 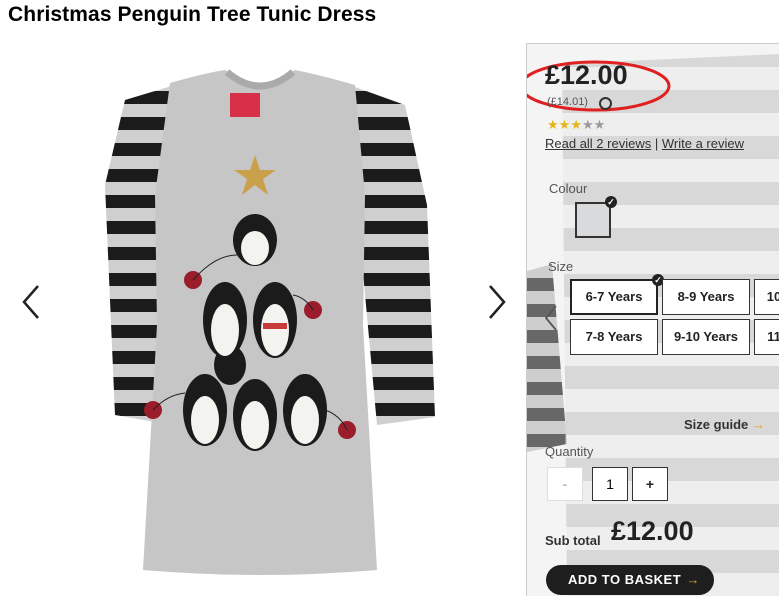 I want to click on size-option-8-9: 8-9 Years, so click(x=706, y=297).